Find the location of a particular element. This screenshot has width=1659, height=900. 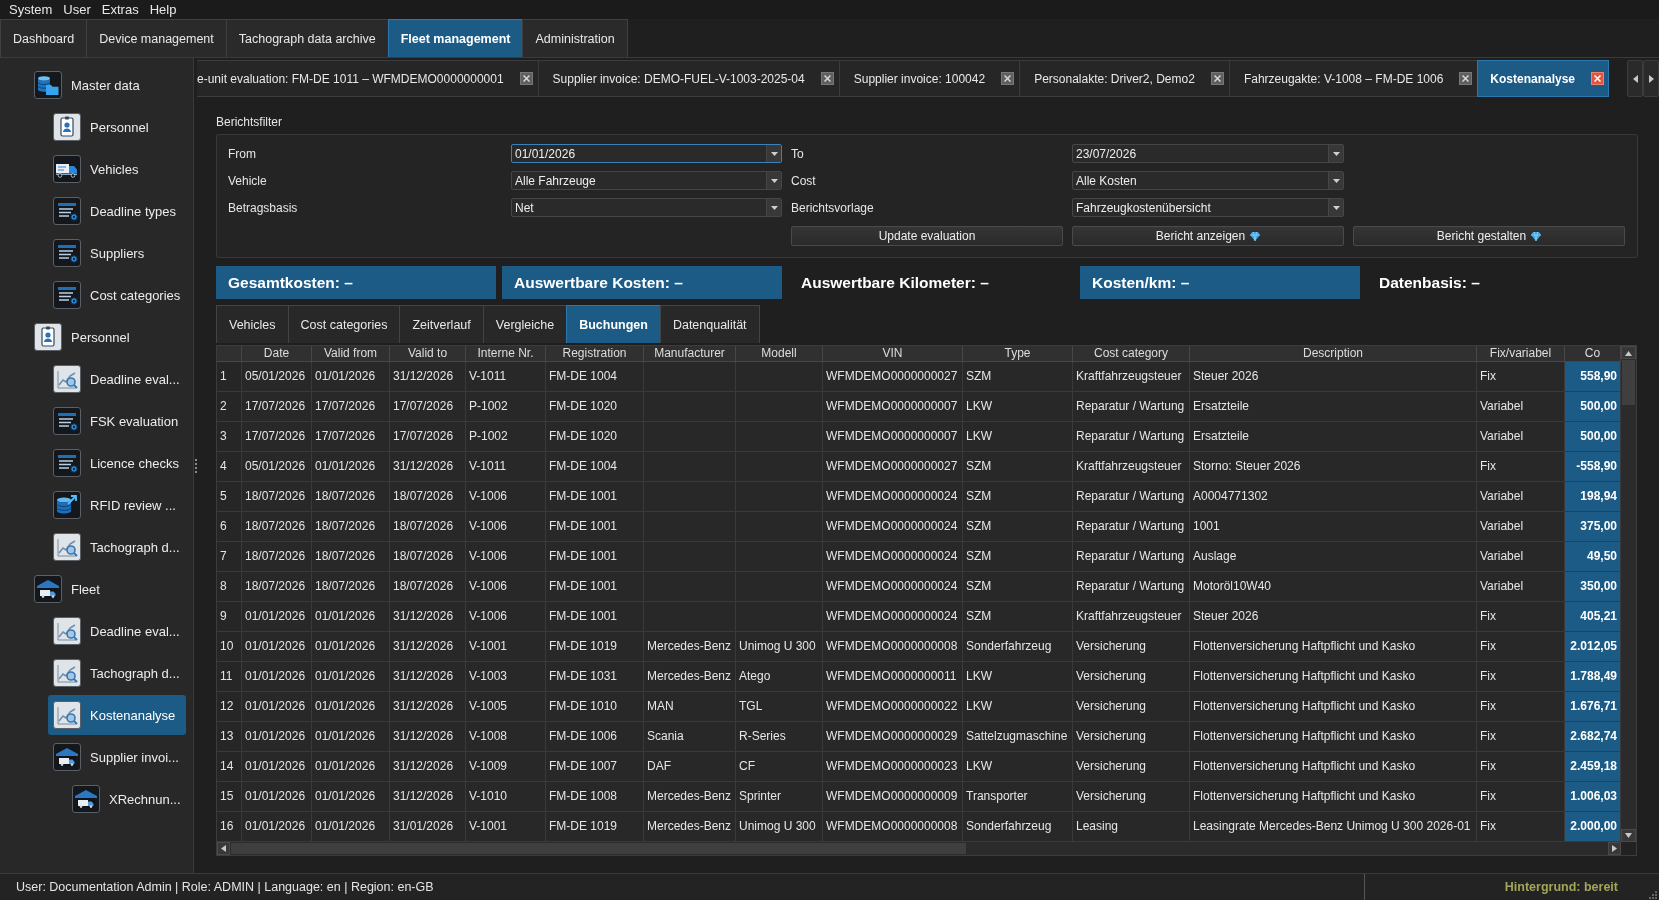

view-tab: Vehicles is located at coordinates (252, 324).